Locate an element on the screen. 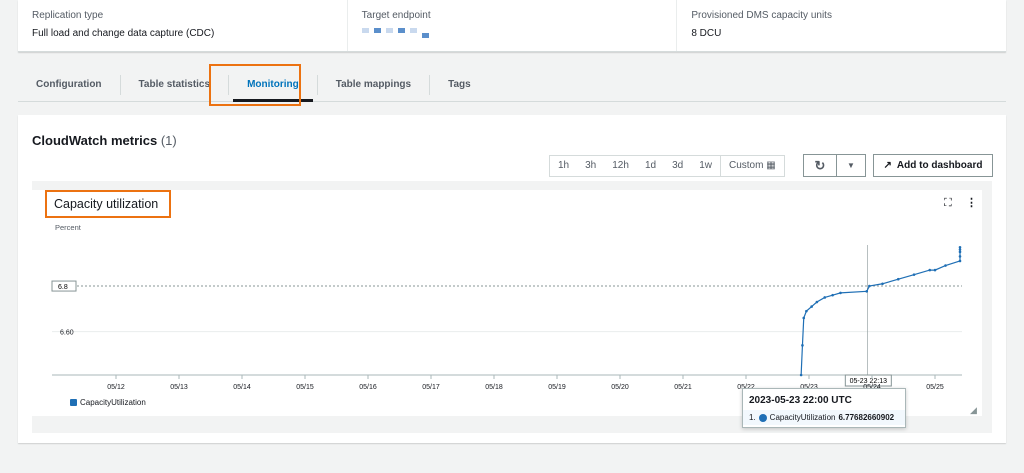 The width and height of the screenshot is (1024, 473). y-tick-label: 6.60 is located at coordinates (67, 333).